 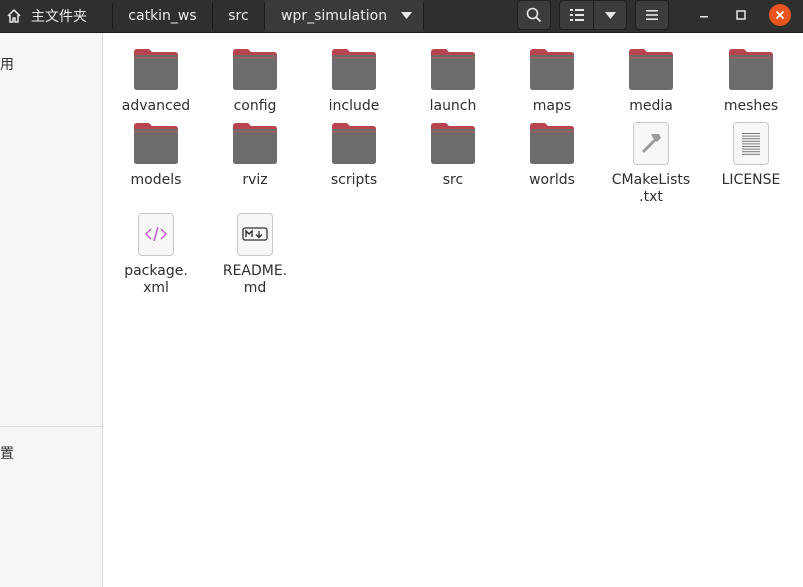 I want to click on folder-item: config, so click(x=255, y=80).